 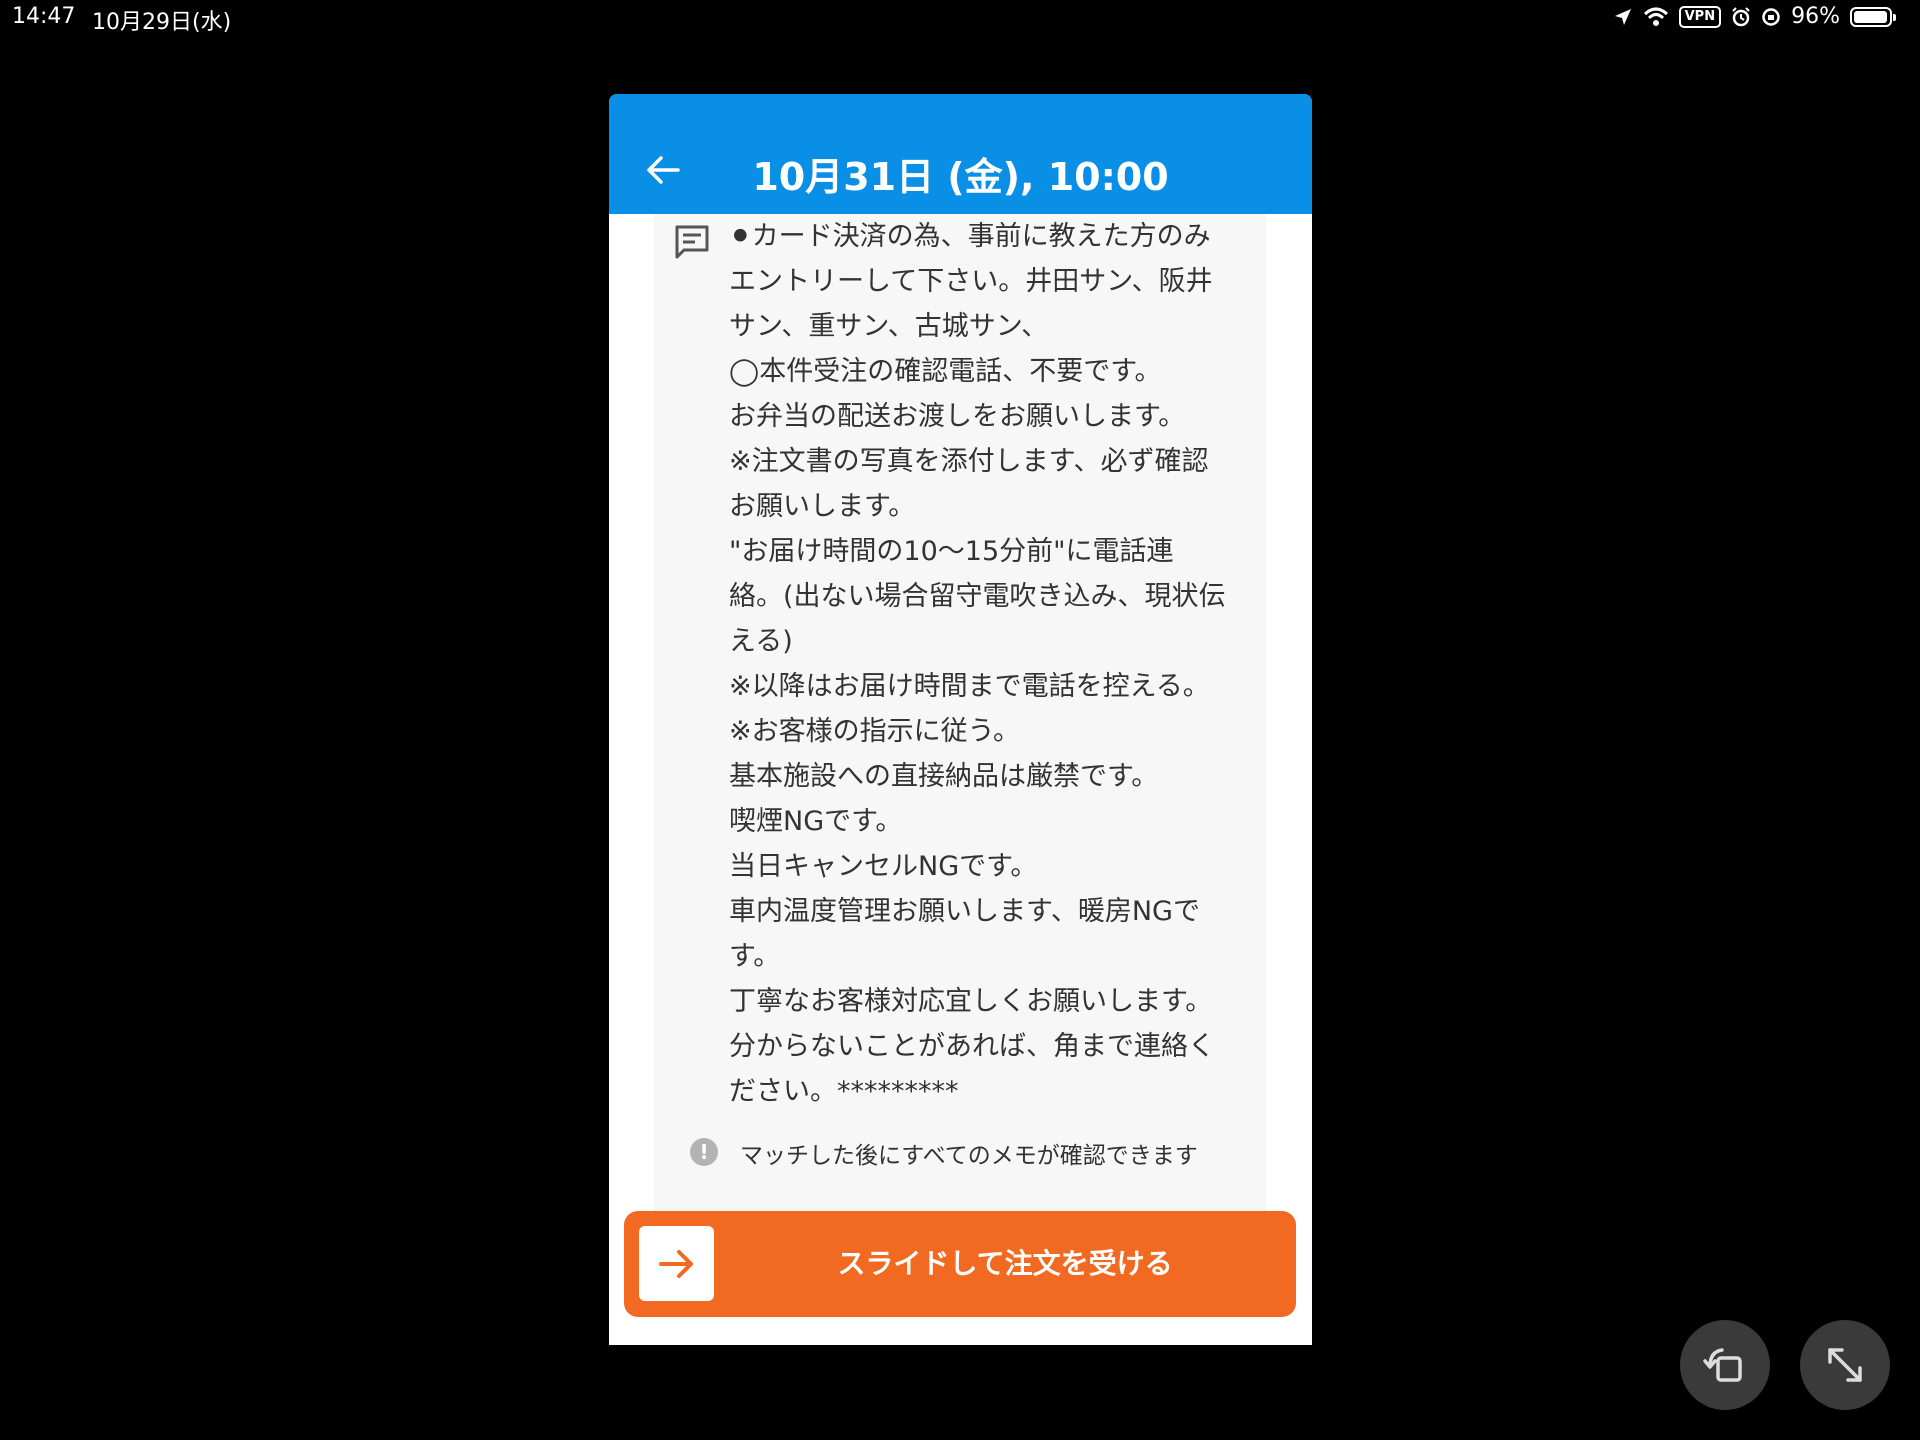 I want to click on status-icons: VPN 96%, so click(x=1754, y=16).